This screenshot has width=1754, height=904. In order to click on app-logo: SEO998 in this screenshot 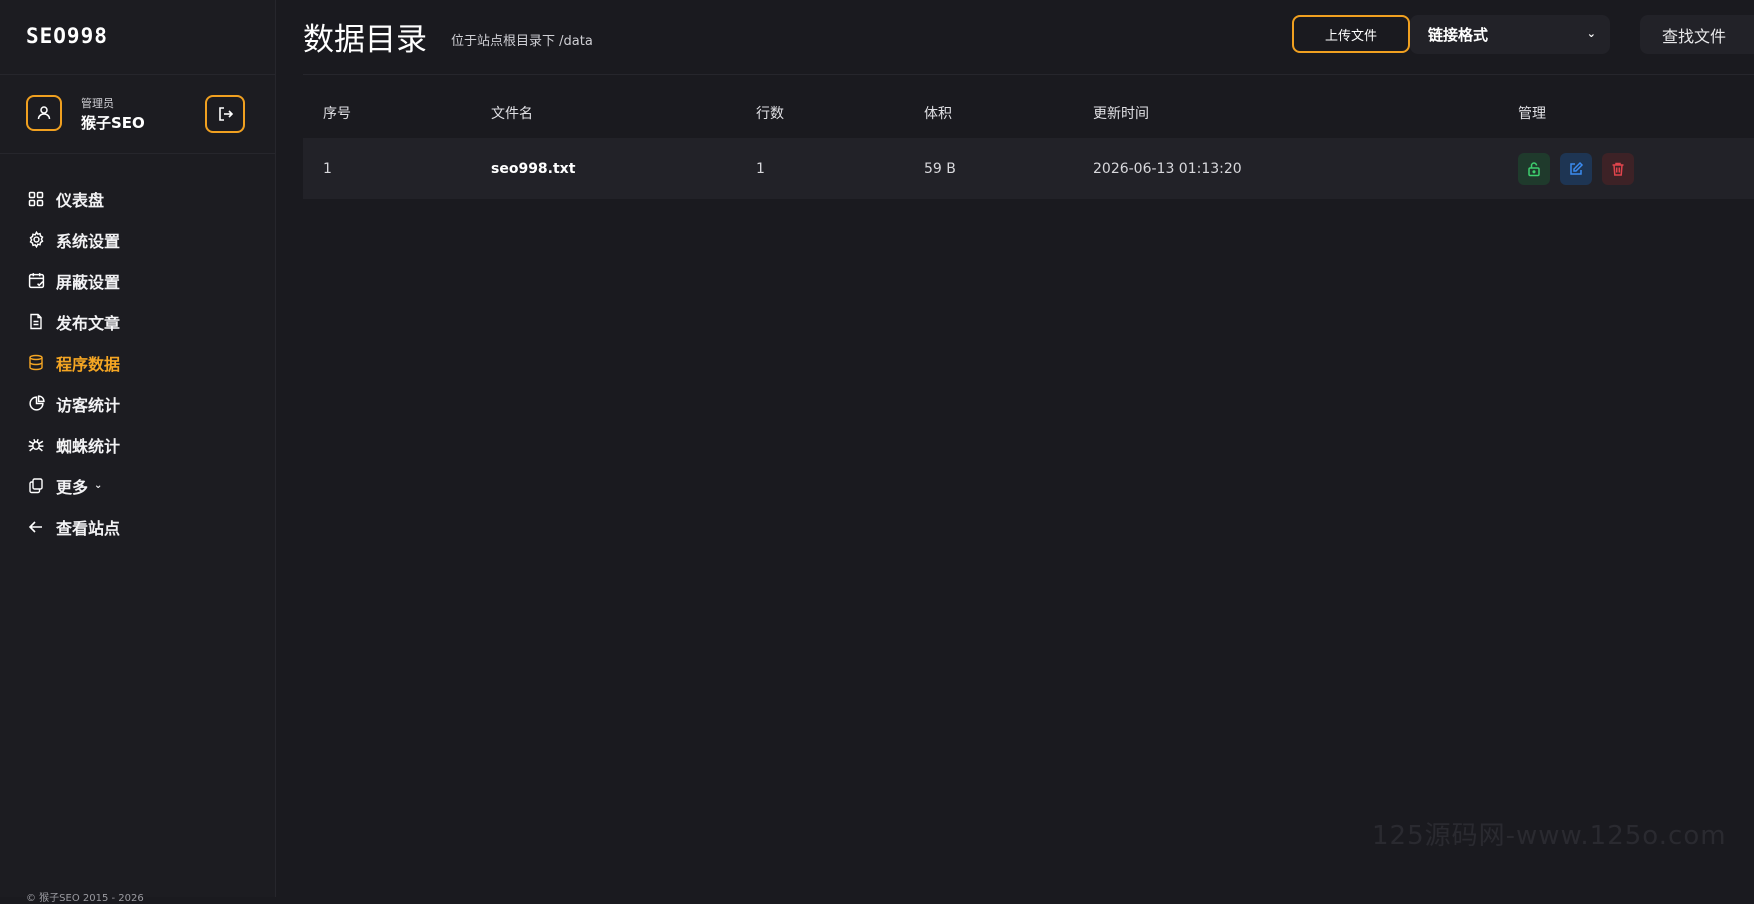, I will do `click(67, 36)`.